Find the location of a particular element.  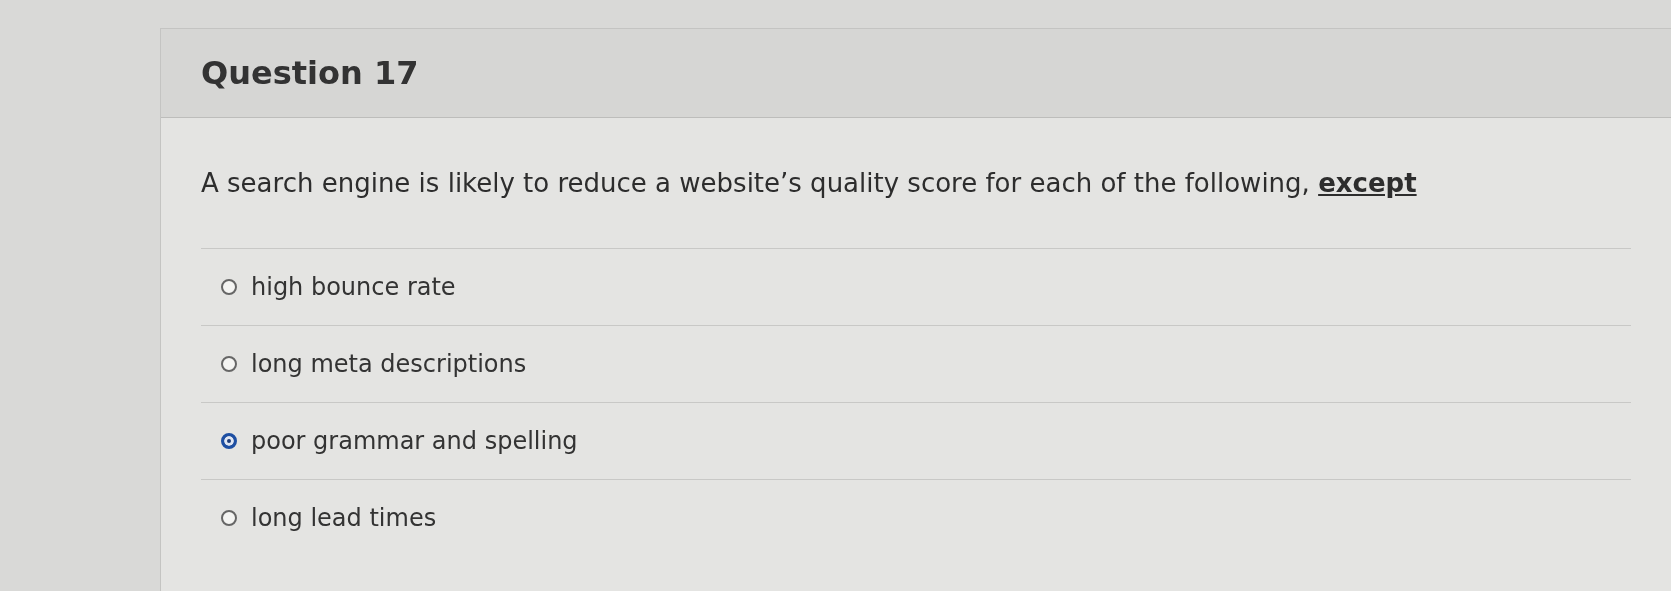

option-label: long meta descriptions is located at coordinates (389, 364).